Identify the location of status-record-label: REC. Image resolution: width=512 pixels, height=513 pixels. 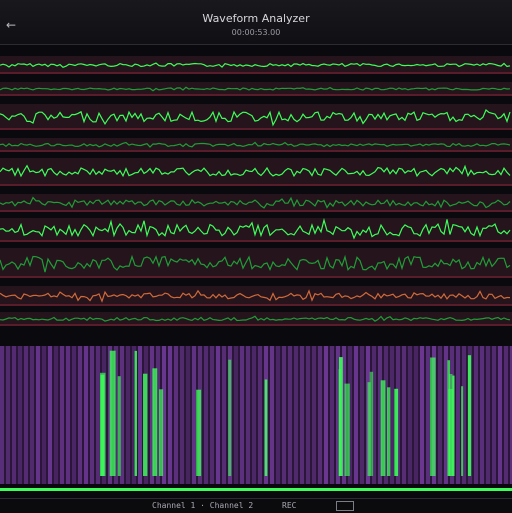
(289, 505).